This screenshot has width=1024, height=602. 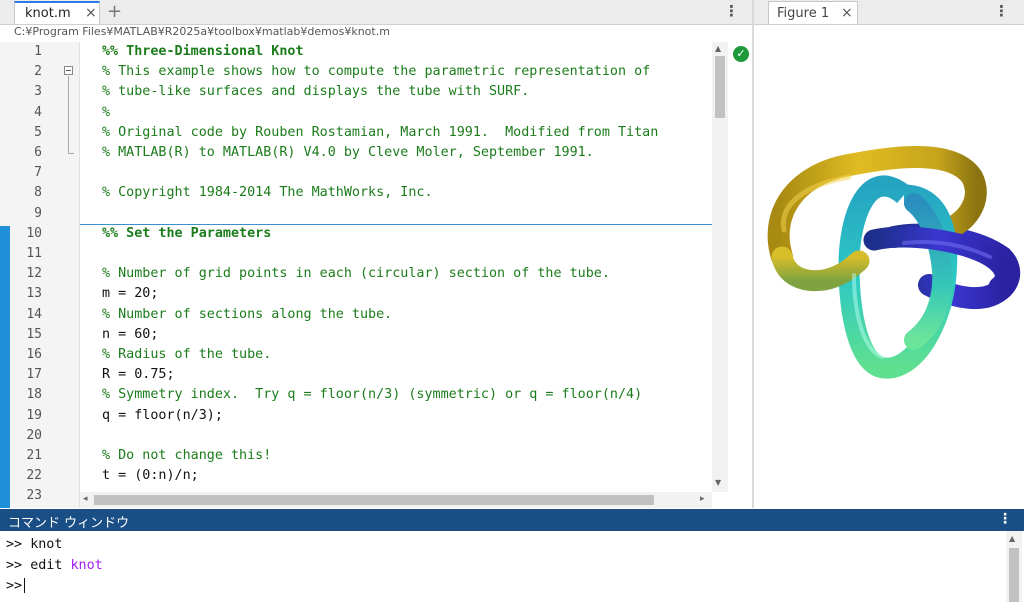 What do you see at coordinates (34, 274) in the screenshot?
I see `line-number: 12` at bounding box center [34, 274].